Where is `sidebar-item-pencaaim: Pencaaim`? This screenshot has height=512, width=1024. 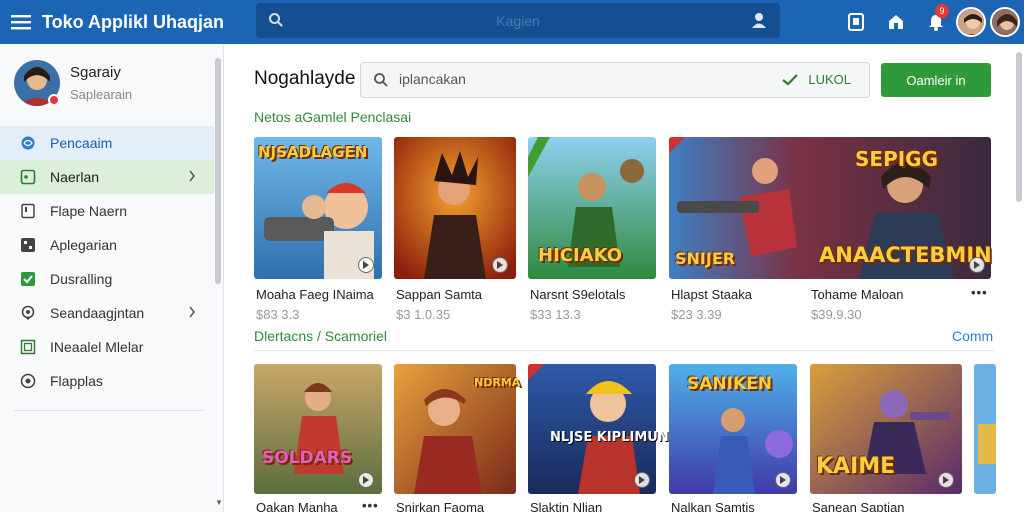
sidebar-item-pencaaim: Pencaaim is located at coordinates (107, 143).